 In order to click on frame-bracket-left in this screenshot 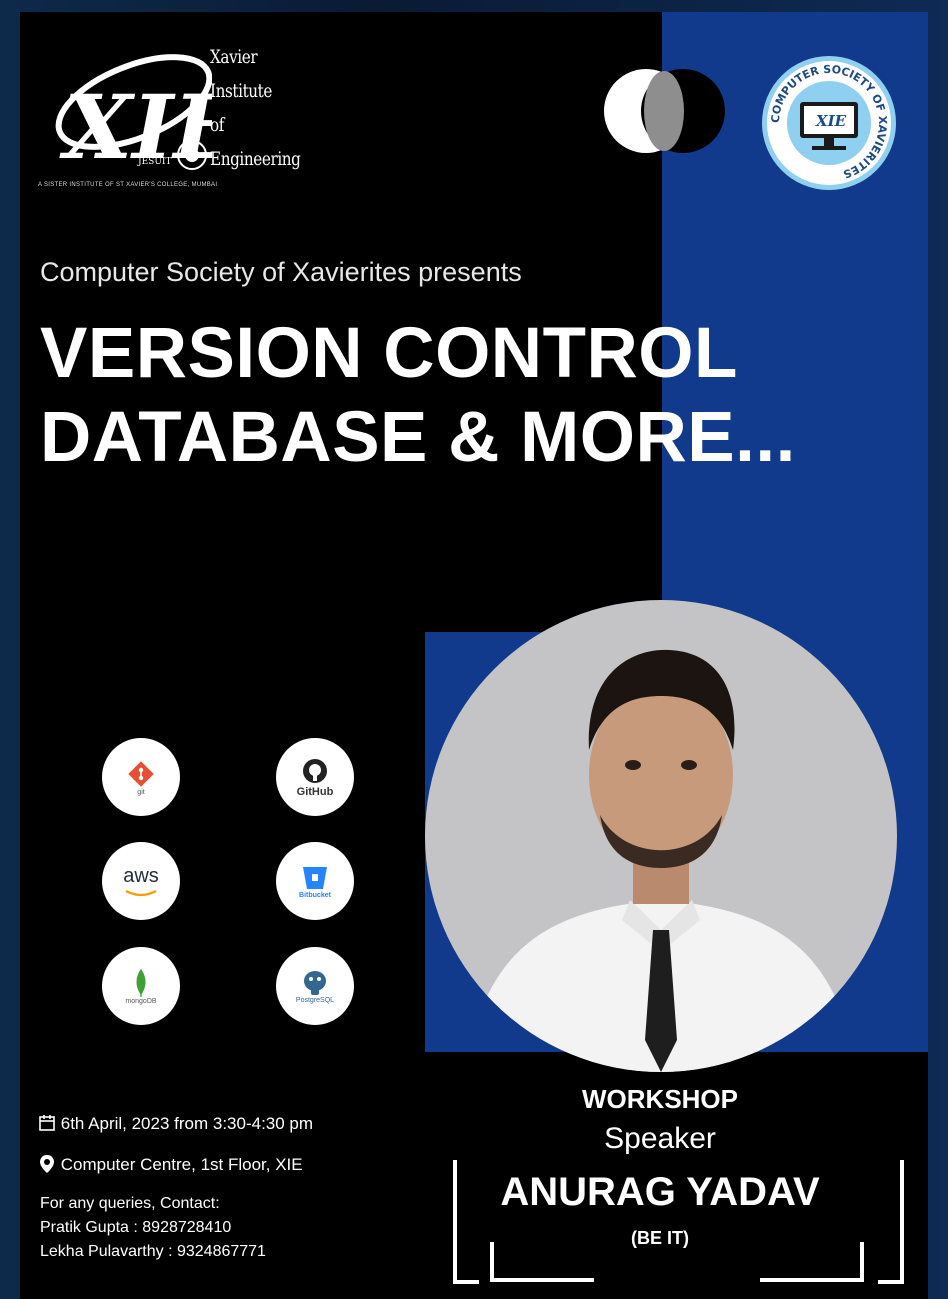, I will do `click(466, 1222)`.